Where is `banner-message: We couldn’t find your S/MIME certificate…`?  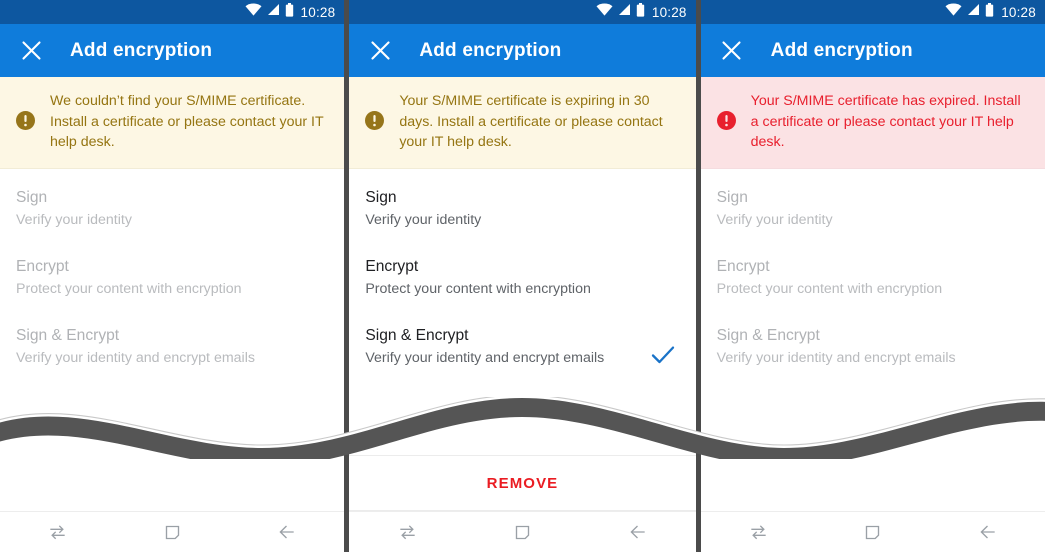
banner-message: We couldn’t find your S/MIME certificate… is located at coordinates (187, 121).